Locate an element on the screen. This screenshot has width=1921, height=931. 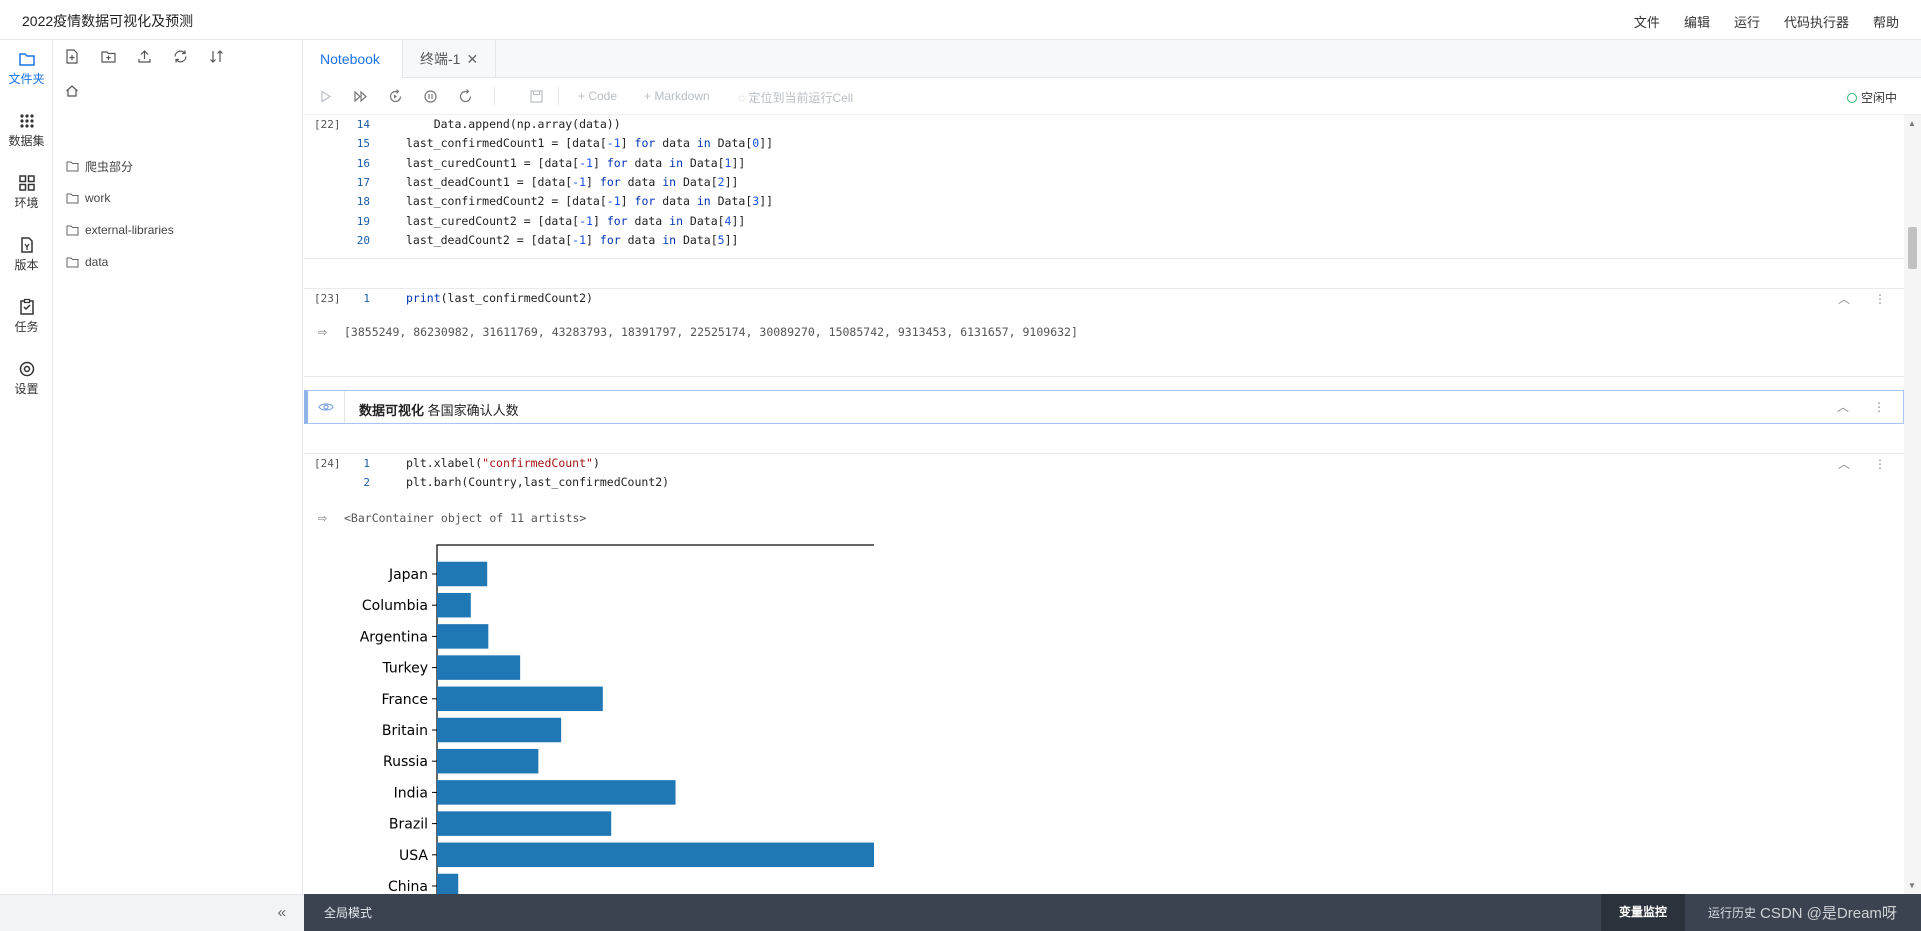
cell-prompt: [24] is located at coordinates (327, 463).